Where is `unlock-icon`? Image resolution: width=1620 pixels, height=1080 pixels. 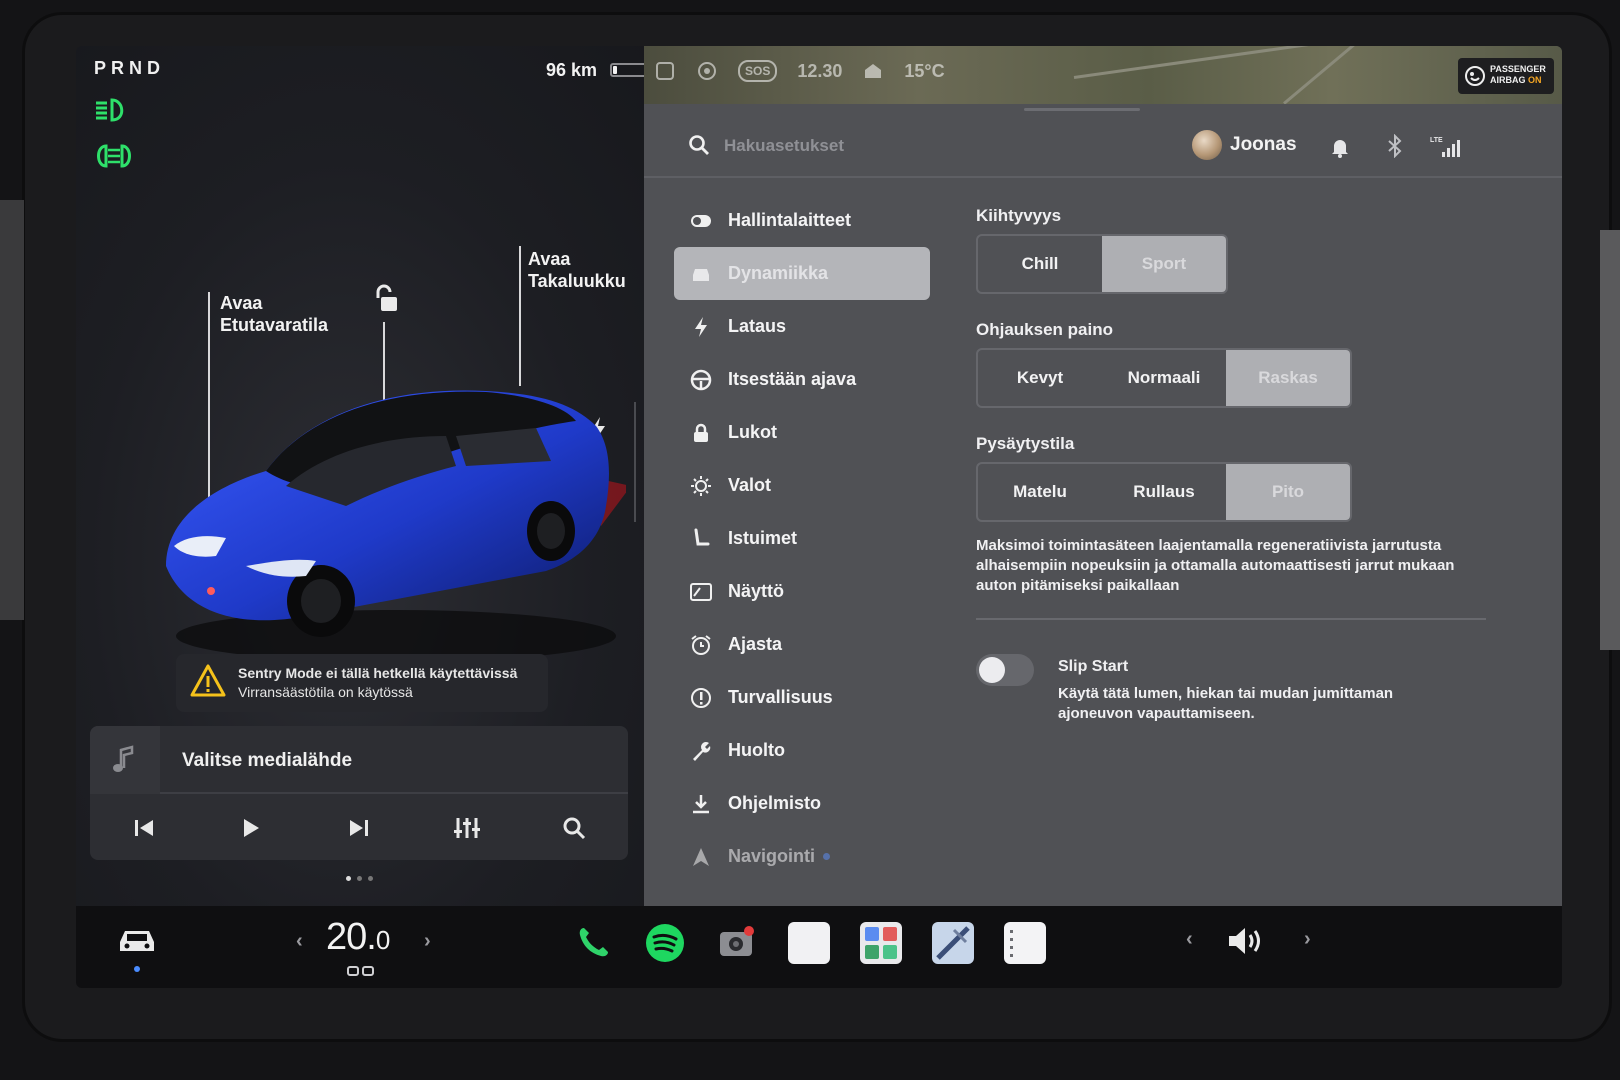 unlock-icon is located at coordinates (387, 299).